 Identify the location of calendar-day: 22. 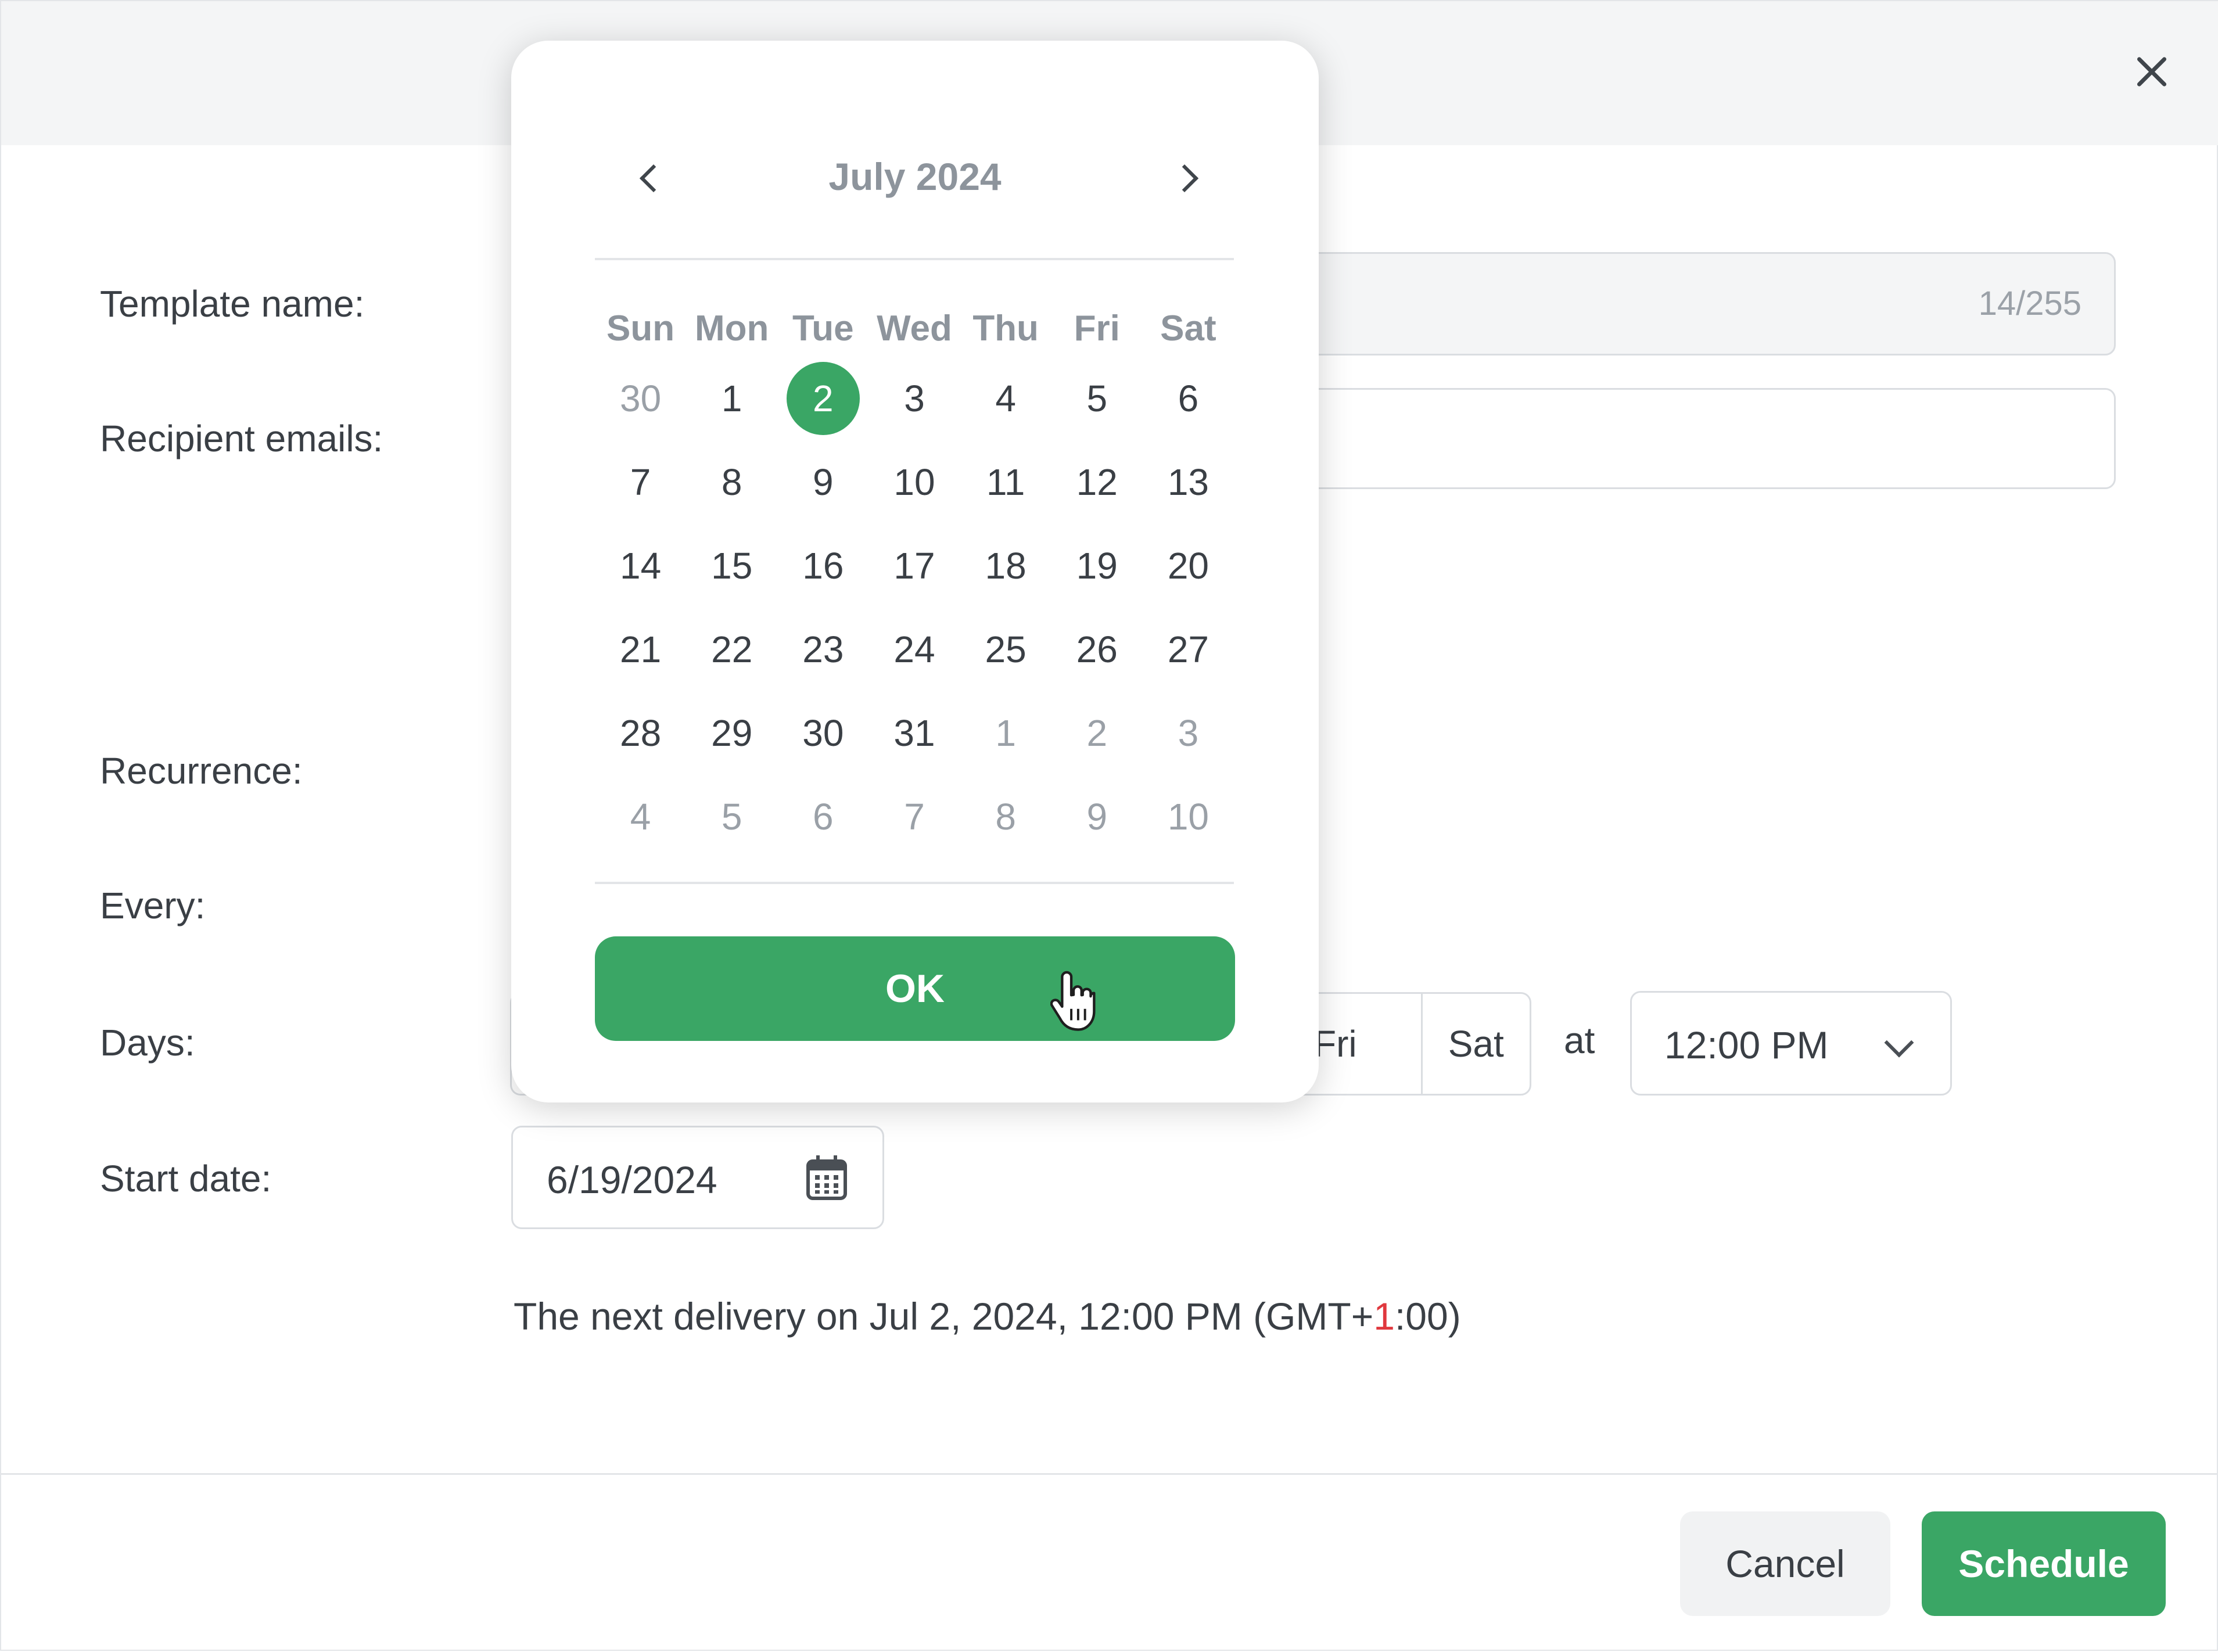
(731, 649).